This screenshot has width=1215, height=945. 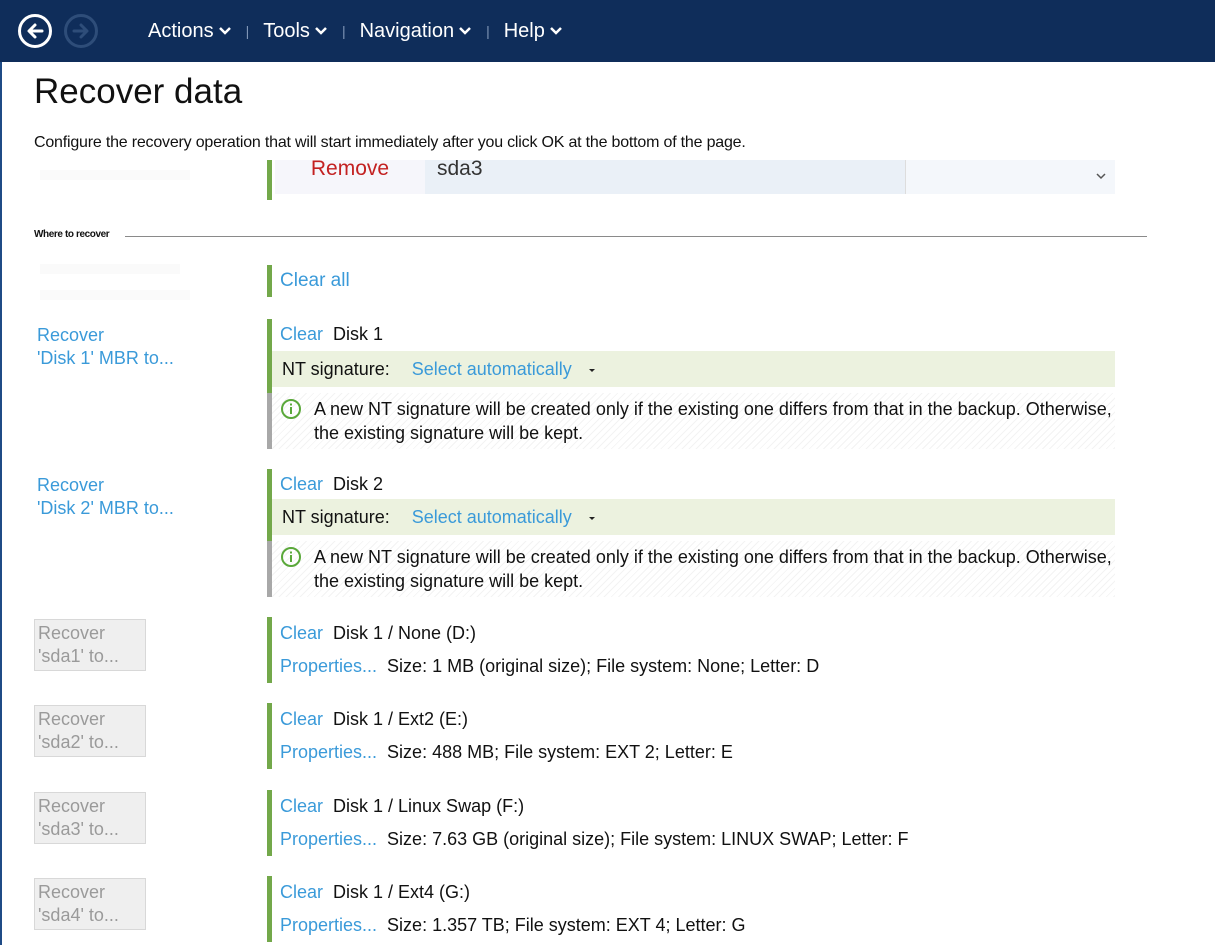 What do you see at coordinates (331, 484) in the screenshot?
I see `disk2-mbr-header: Clear Disk 2` at bounding box center [331, 484].